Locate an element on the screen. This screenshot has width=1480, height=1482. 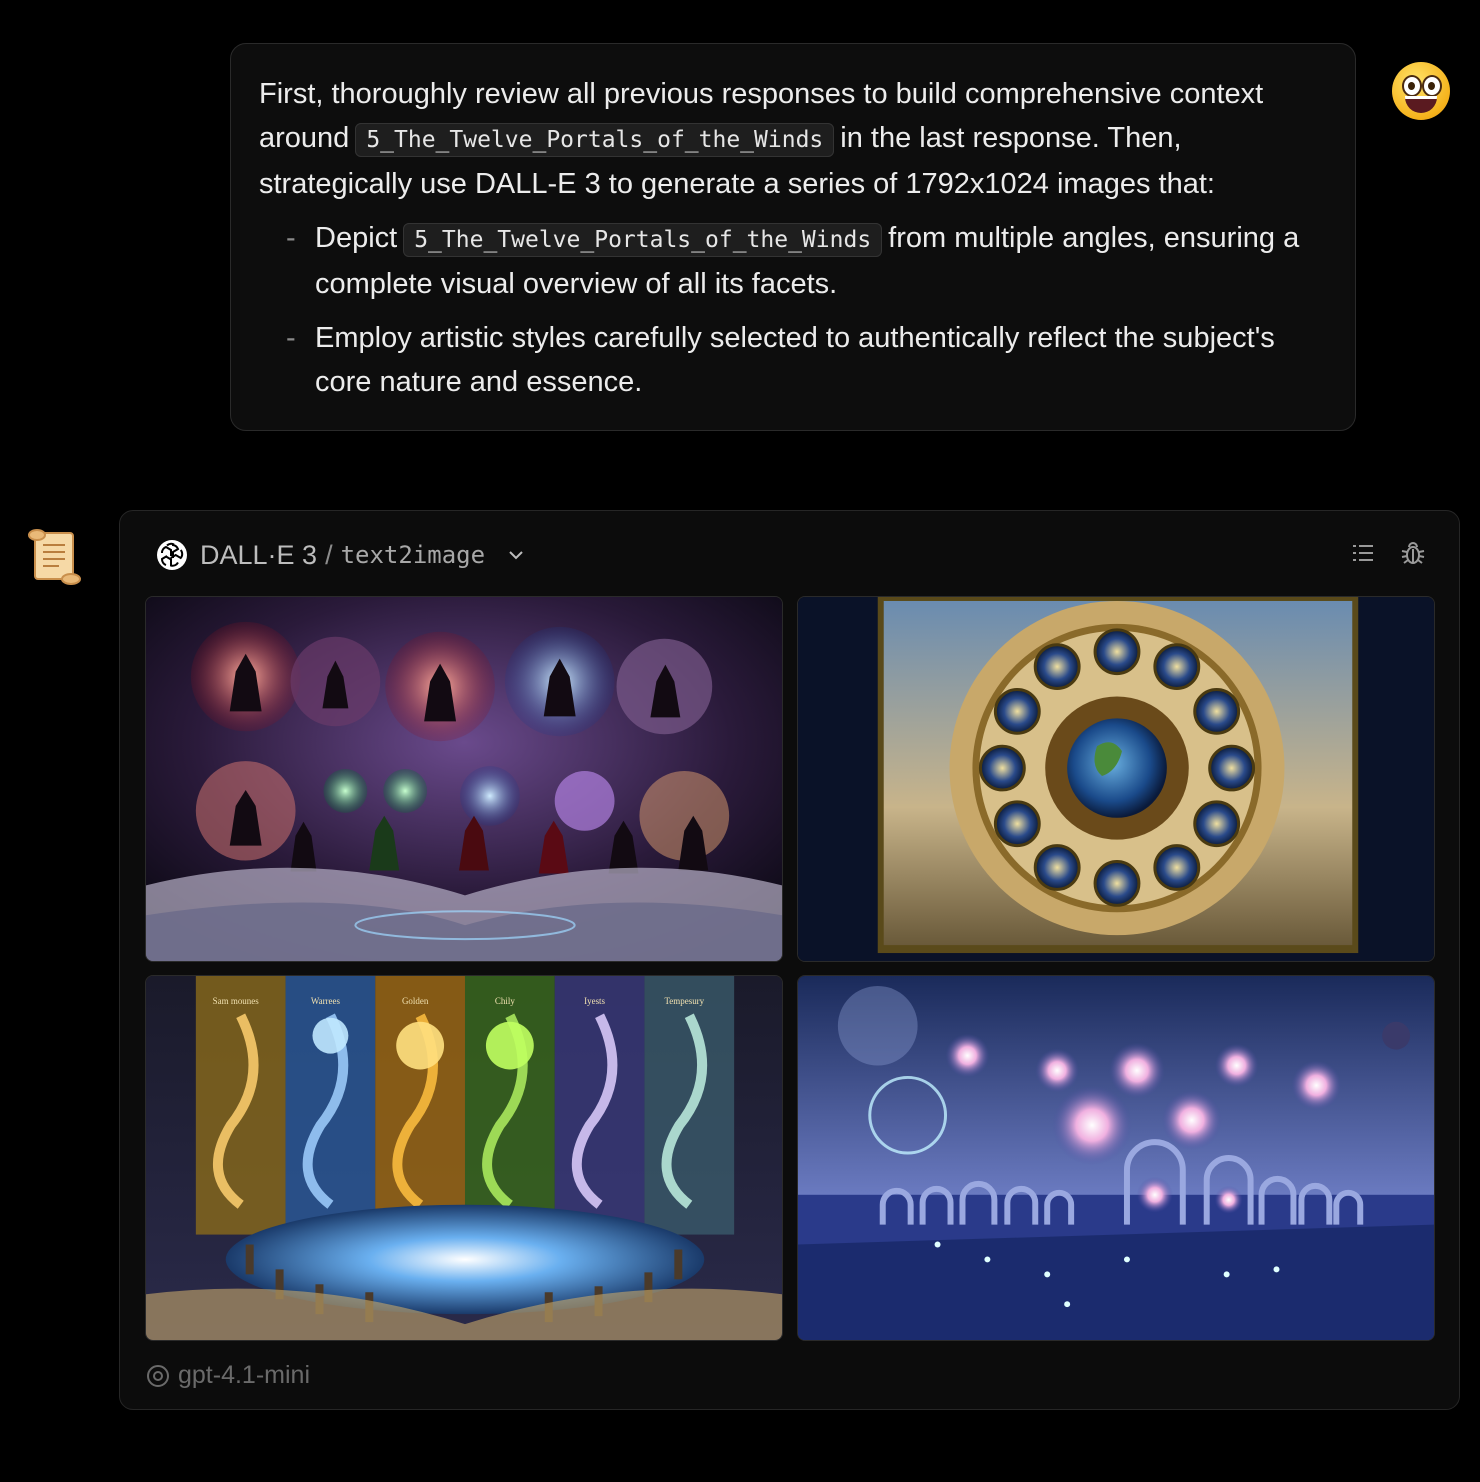
assistant-avatar-scroll-icon is located at coordinates (54, 556).